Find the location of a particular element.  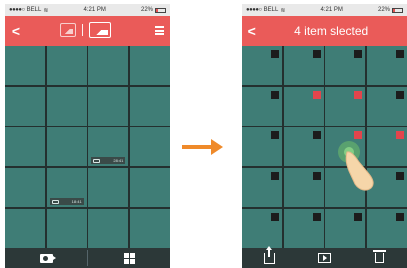

camera-icon is located at coordinates (47, 258).